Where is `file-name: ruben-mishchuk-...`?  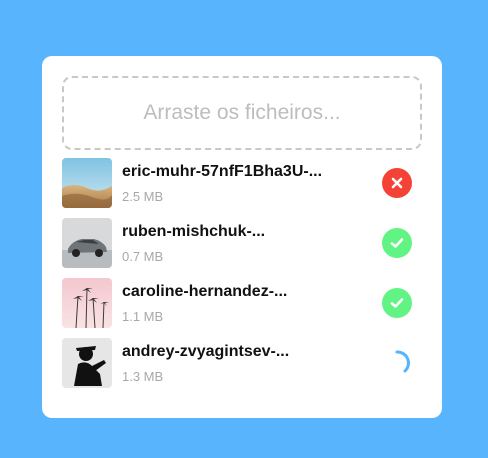
file-name: ruben-mishchuk-... is located at coordinates (194, 231).